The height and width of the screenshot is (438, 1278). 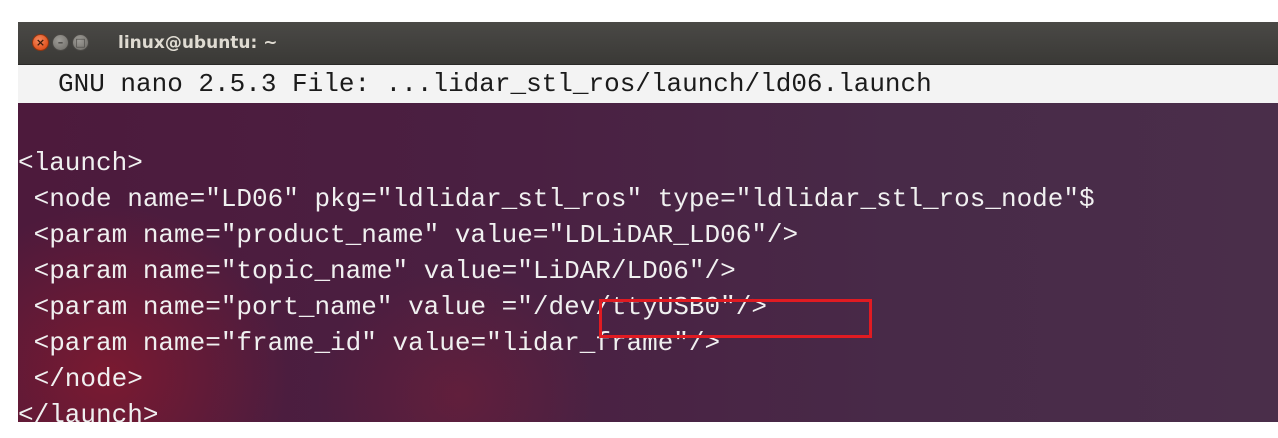 I want to click on title-bar: × – □ linux@ubuntu: ~, so click(x=648, y=43).